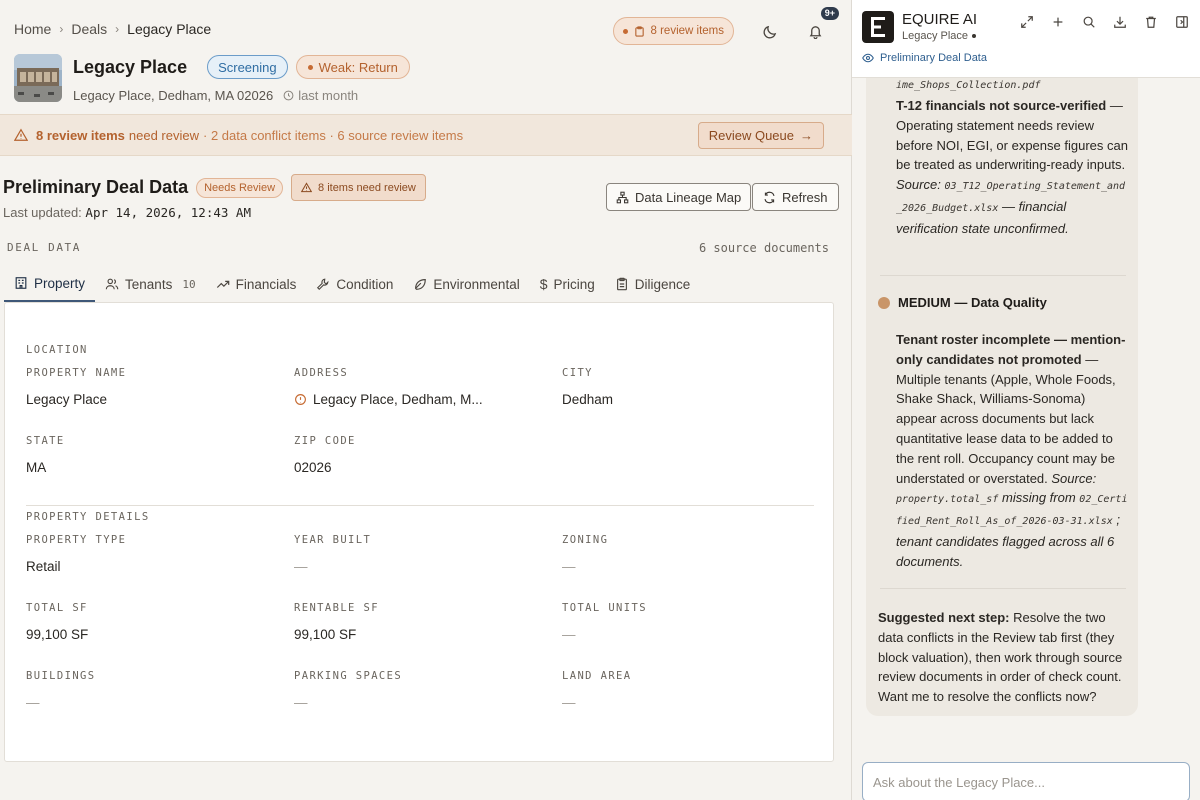  I want to click on review-queue-button: Review Queue →, so click(760, 135).